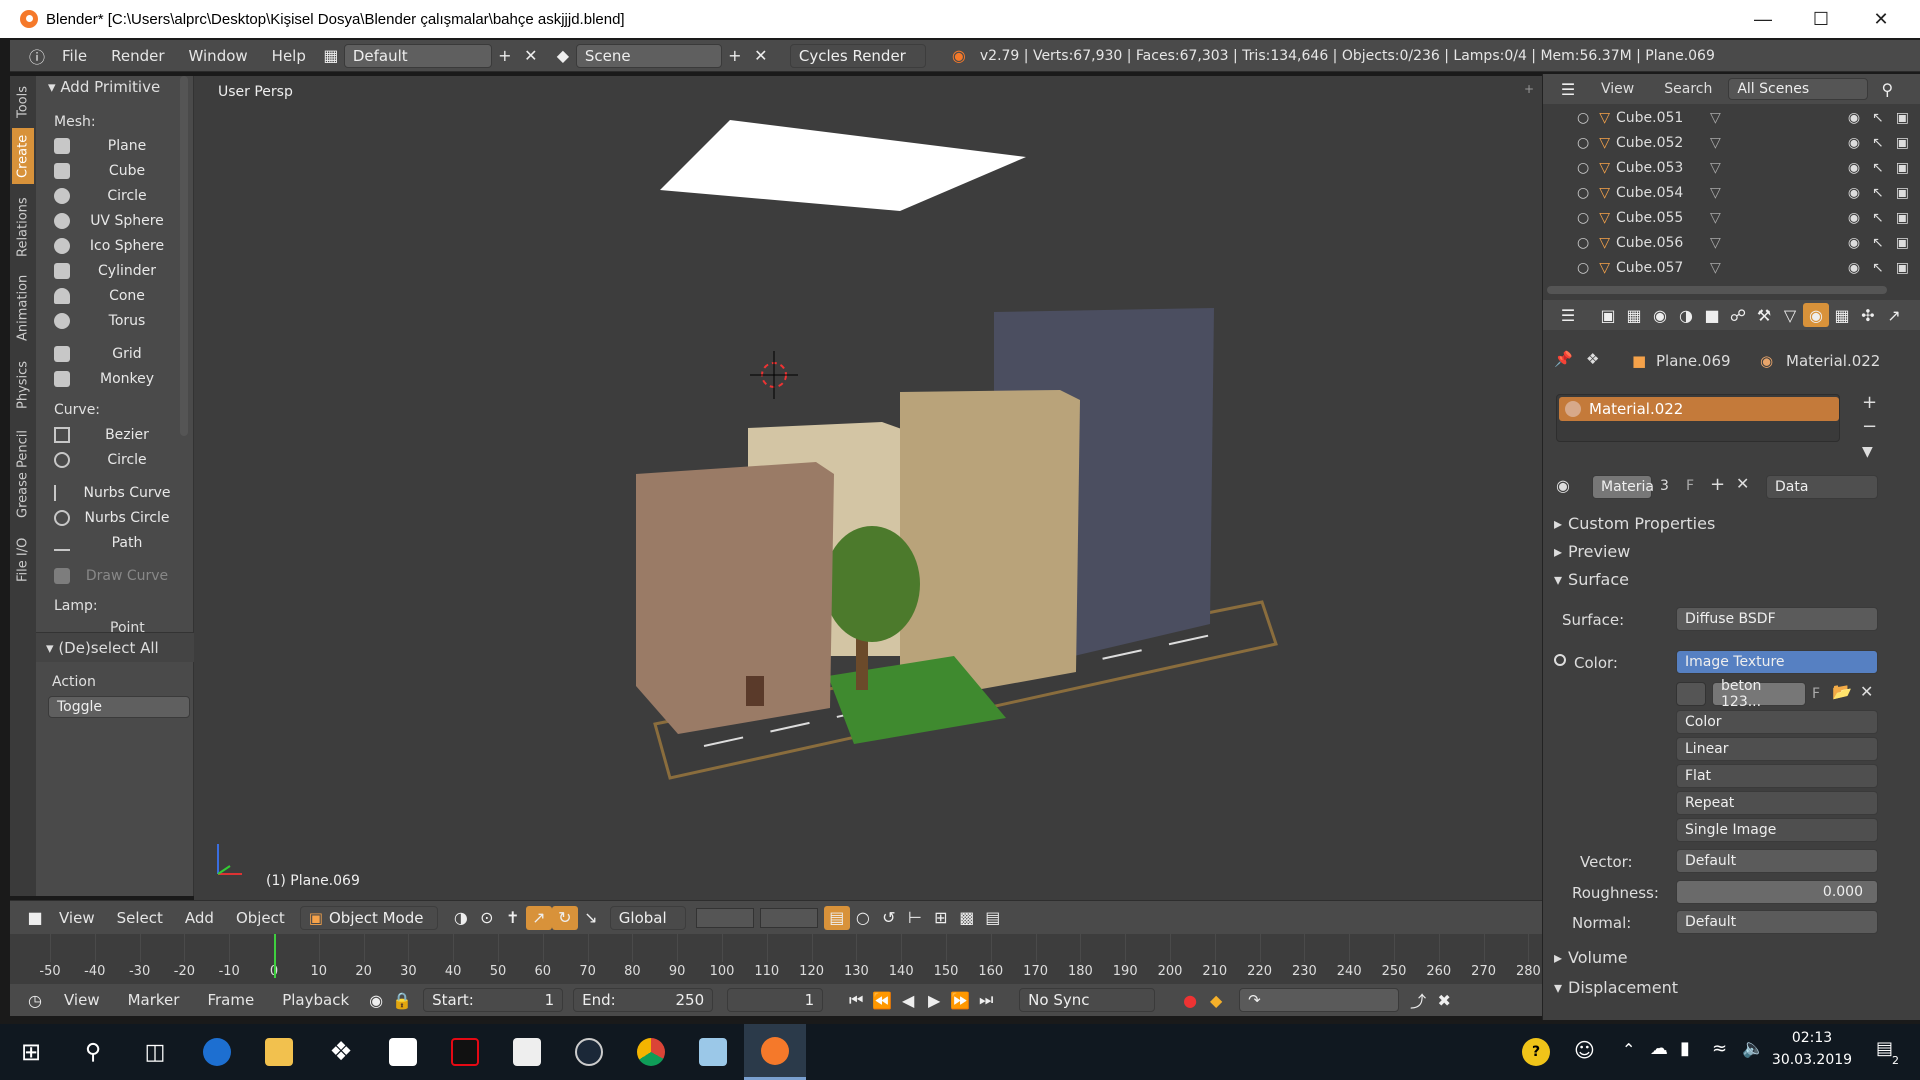 Image resolution: width=1920 pixels, height=1080 pixels. I want to click on render-tab-icon: ▣, so click(1608, 315).